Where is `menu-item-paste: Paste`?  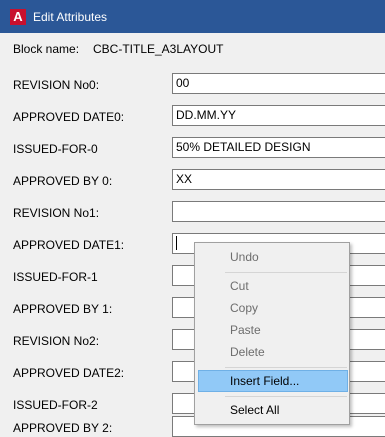 menu-item-paste: Paste is located at coordinates (273, 330).